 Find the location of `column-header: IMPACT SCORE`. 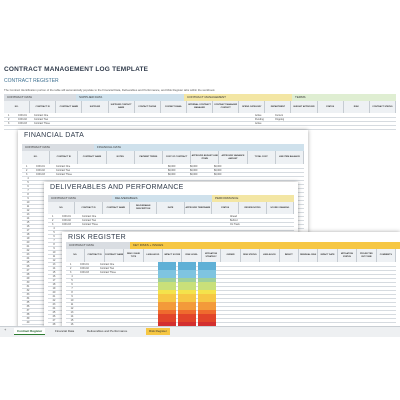

column-header: IMPACT SCORE is located at coordinates (173, 255).